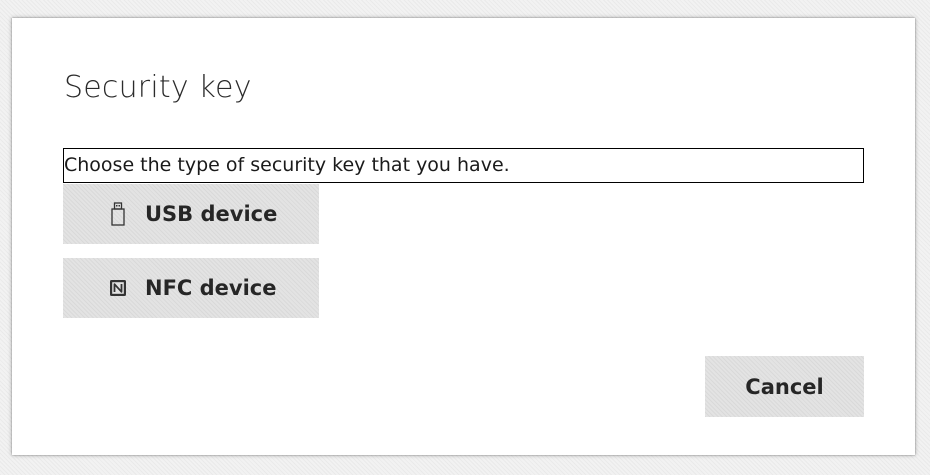 The image size is (930, 475). What do you see at coordinates (211, 288) in the screenshot?
I see `nfc-device-label: NFC device` at bounding box center [211, 288].